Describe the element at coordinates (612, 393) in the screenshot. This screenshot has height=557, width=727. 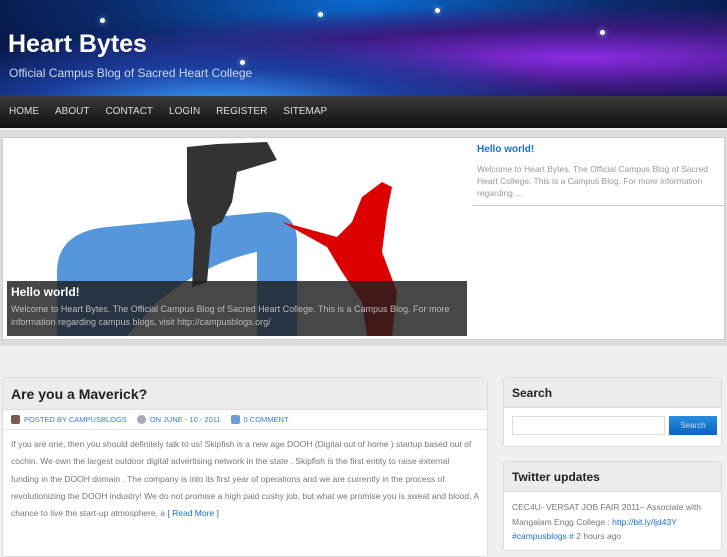
I see `search-widget-title: Search` at that location.